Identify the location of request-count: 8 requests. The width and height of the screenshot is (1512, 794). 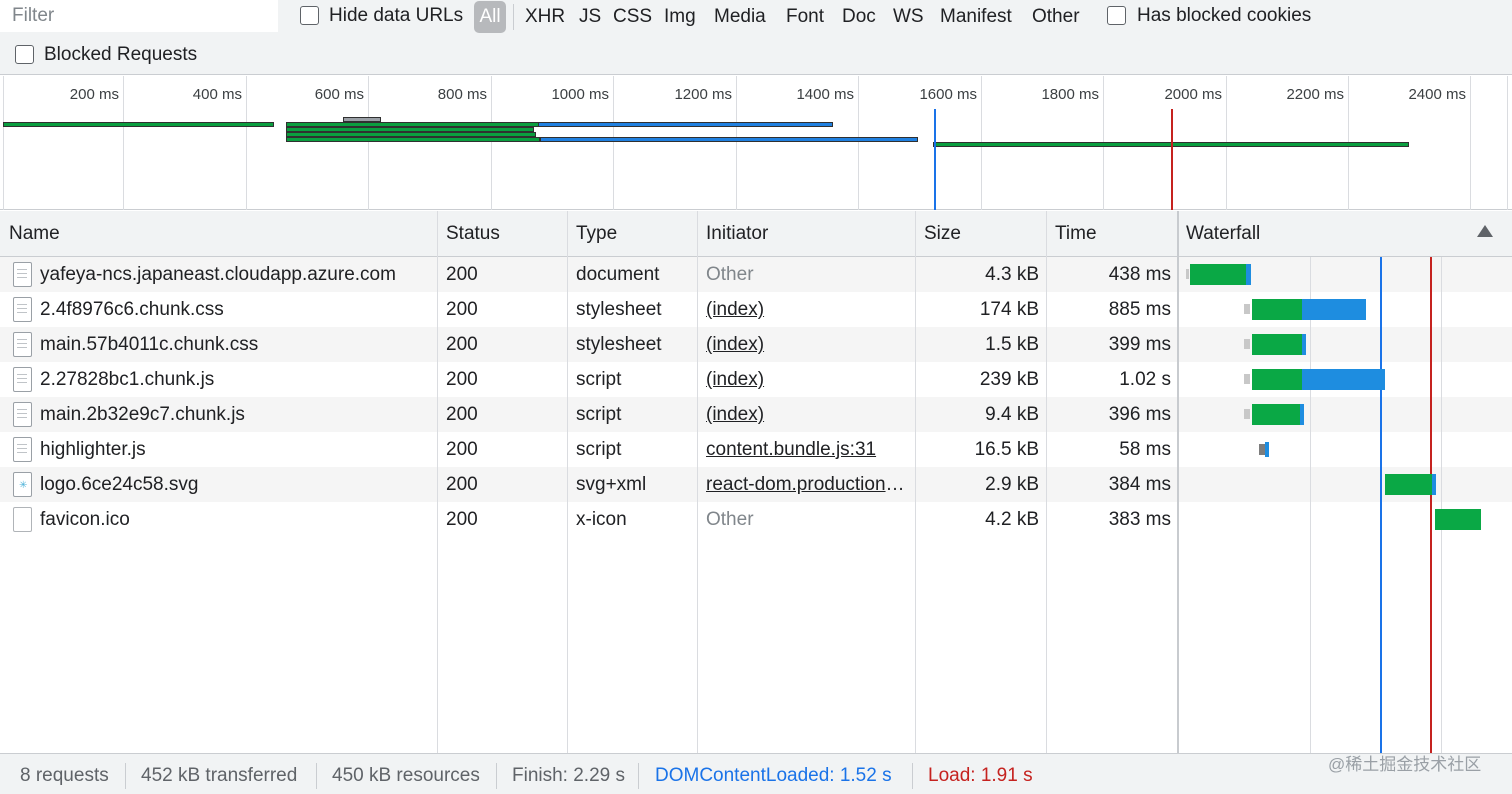
(64, 775).